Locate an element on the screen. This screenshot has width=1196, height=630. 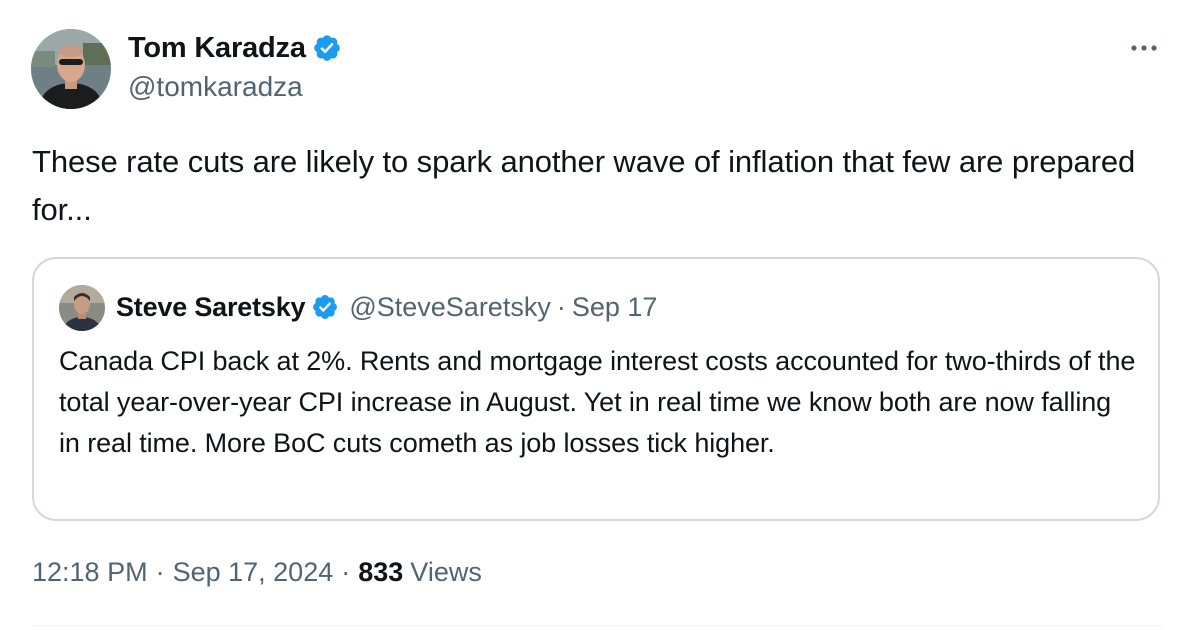
more-horizontal-icon is located at coordinates (1144, 48).